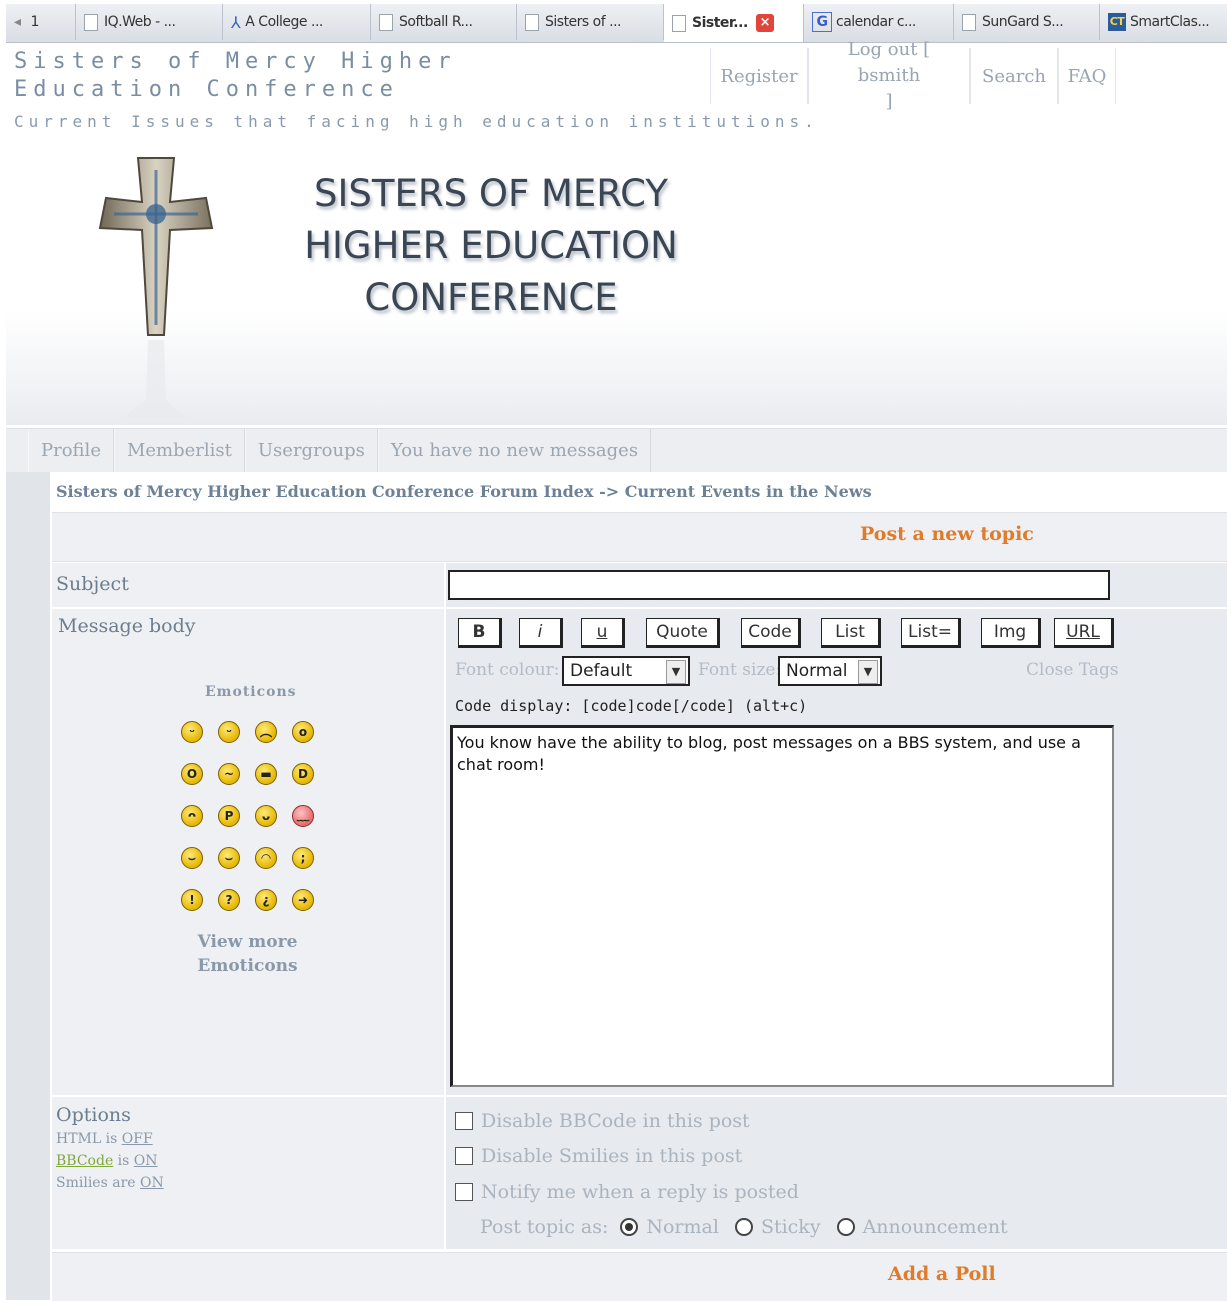 This screenshot has width=1227, height=1301. Describe the element at coordinates (544, 1227) in the screenshot. I see `post-topic-as-label: Post topic as:` at that location.